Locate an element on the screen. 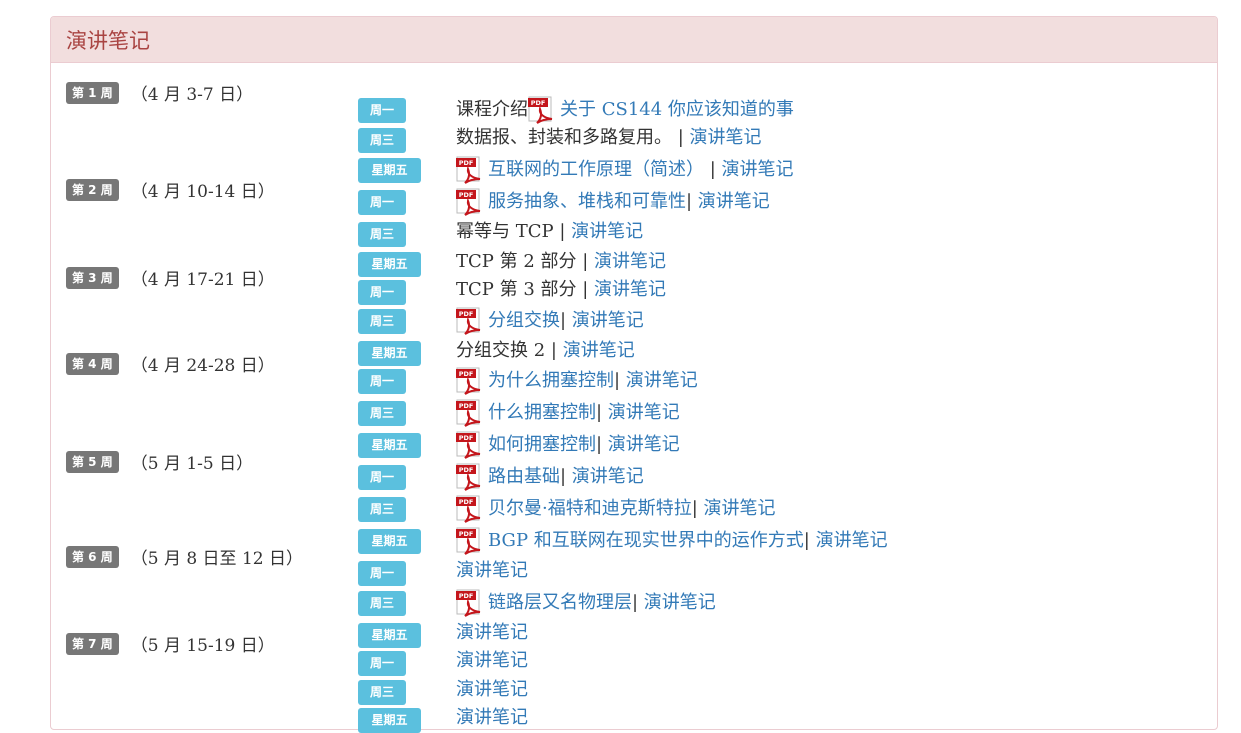 This screenshot has width=1241, height=733. week-dates: （4 月 17-21 日） is located at coordinates (202, 280).